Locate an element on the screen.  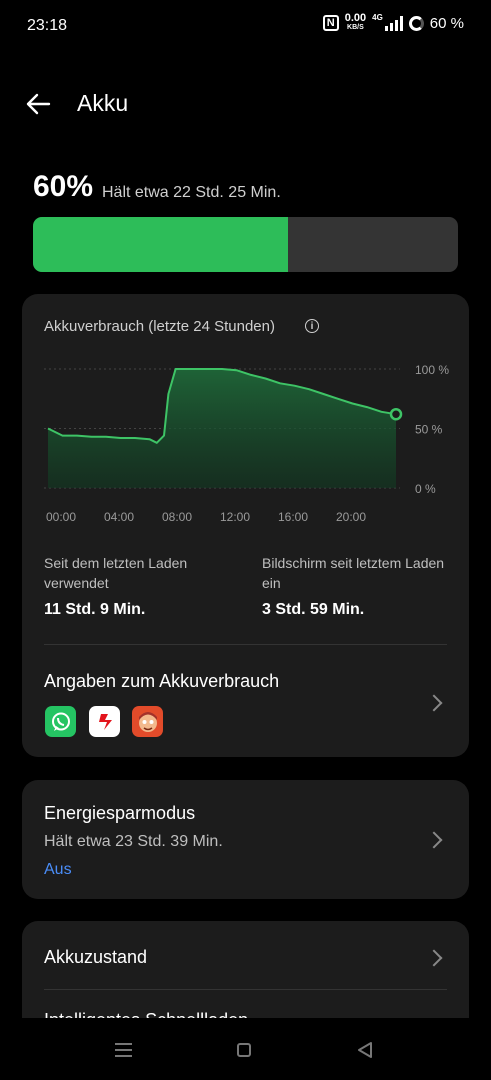
x-tick-label: 12:00 is located at coordinates (235, 517).